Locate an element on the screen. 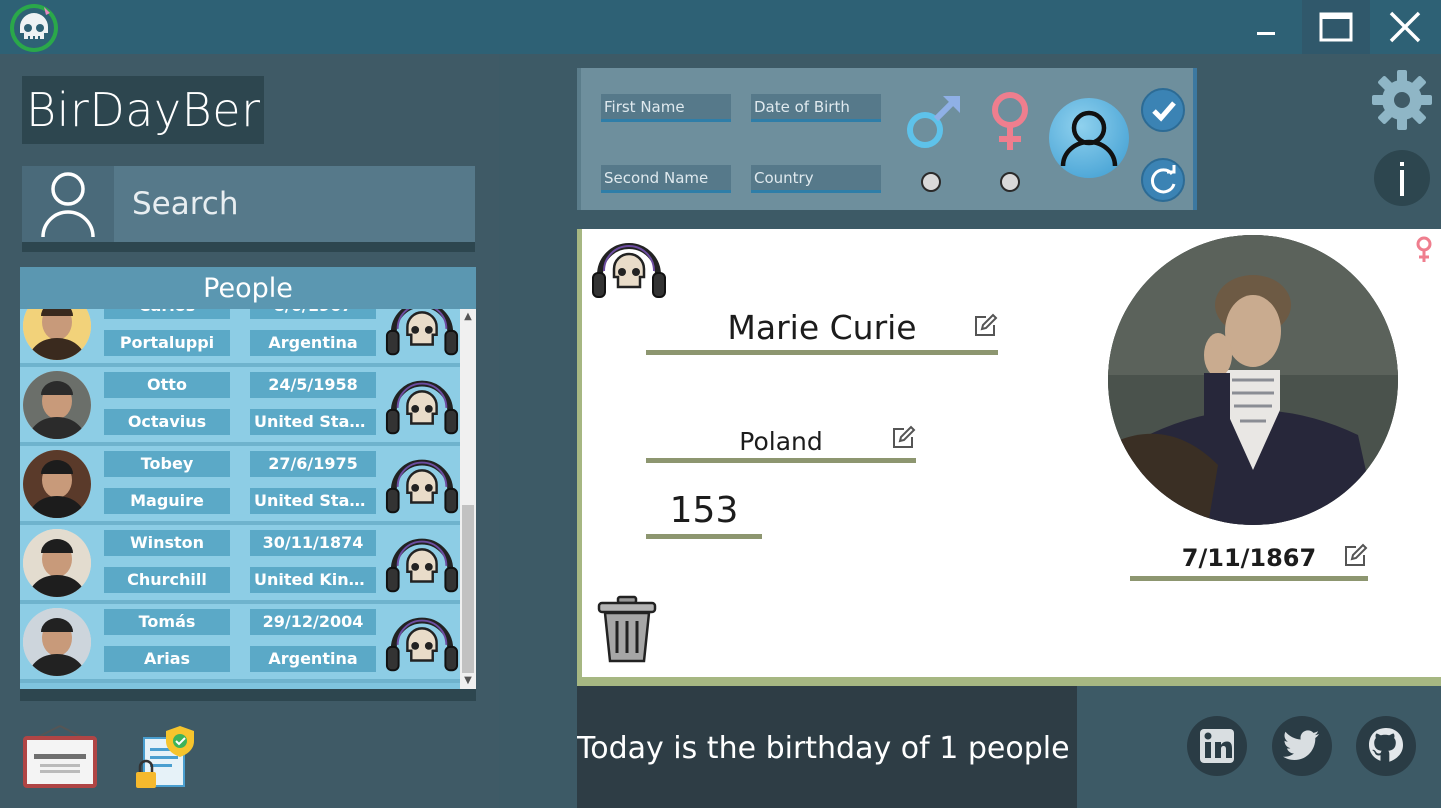 The height and width of the screenshot is (808, 1441). app-title: BirDayBer is located at coordinates (143, 110).